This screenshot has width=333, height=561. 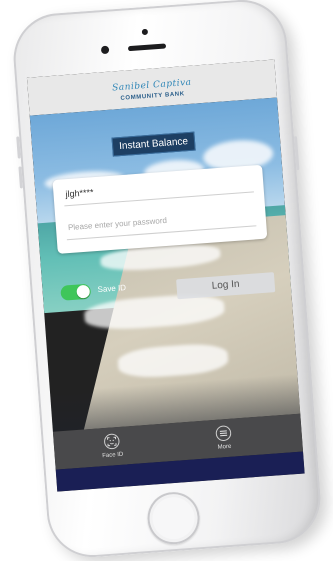 I want to click on front-camera, so click(x=105, y=50).